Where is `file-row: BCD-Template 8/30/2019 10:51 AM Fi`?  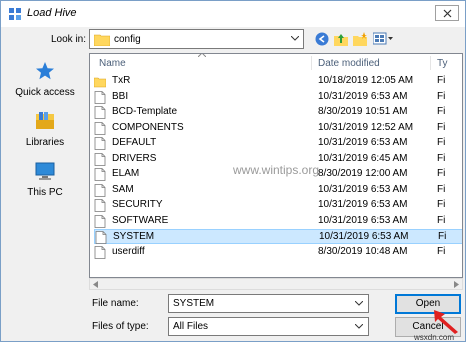
file-row: BCD-Template 8/30/2019 10:51 AM Fi is located at coordinates (278, 112).